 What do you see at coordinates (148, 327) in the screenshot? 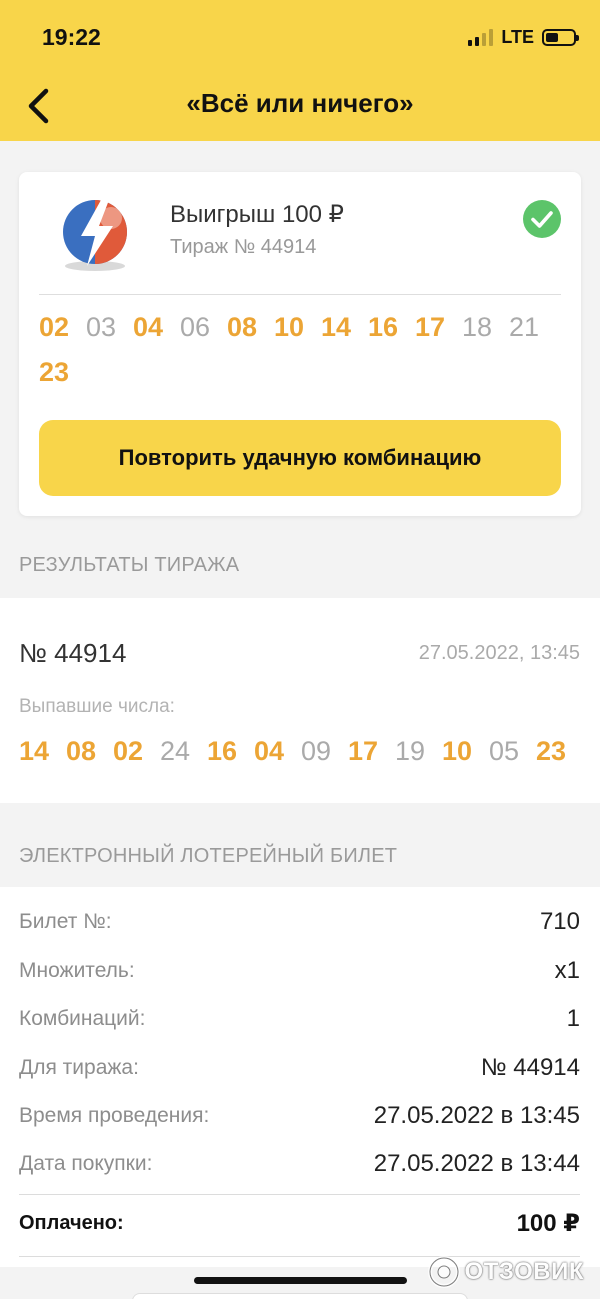
I see `ticket-number-hit: 04` at bounding box center [148, 327].